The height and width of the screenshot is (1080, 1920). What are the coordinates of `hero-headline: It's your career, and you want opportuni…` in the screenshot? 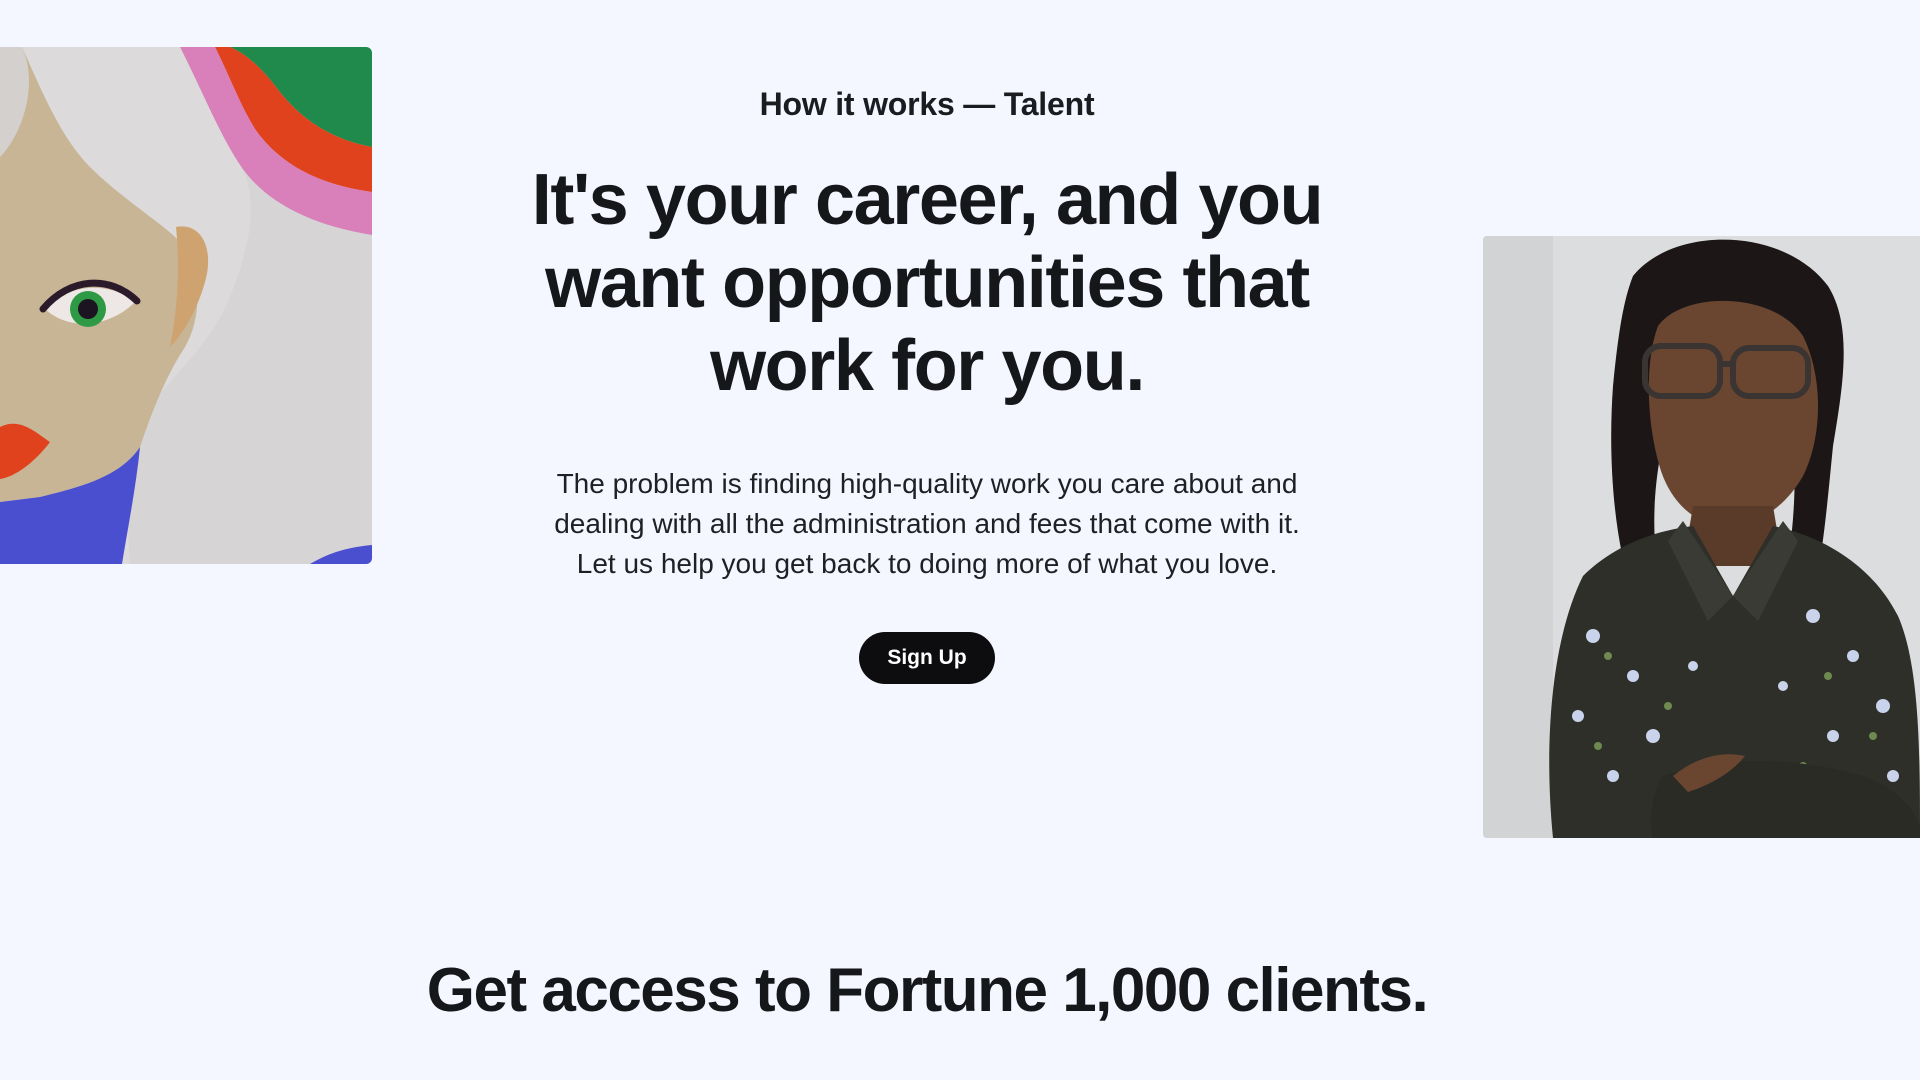 It's located at (927, 283).